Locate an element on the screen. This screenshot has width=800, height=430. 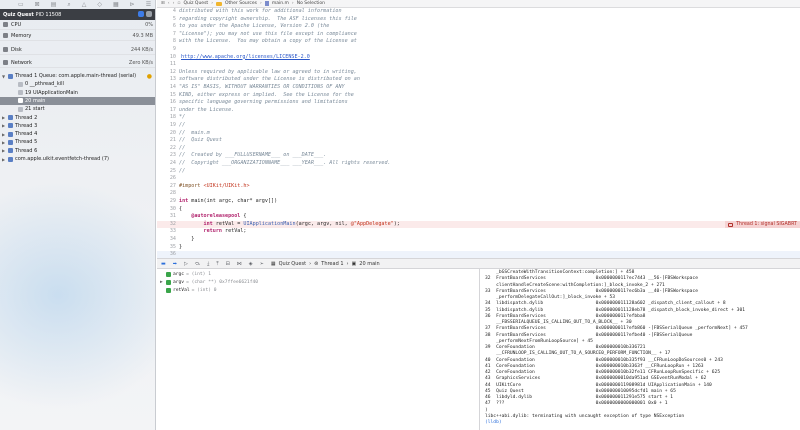
symbol-icon: ▤ is located at coordinates (54, 4).